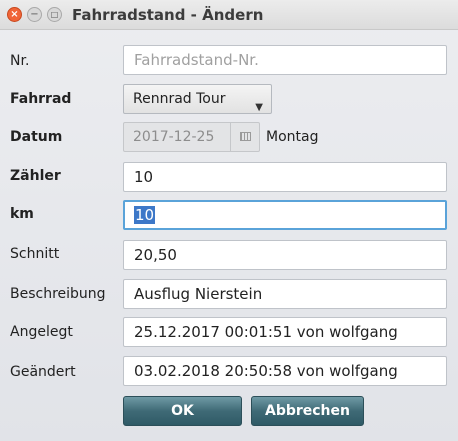  I want to click on zaehler-label: Zähler, so click(35, 176).